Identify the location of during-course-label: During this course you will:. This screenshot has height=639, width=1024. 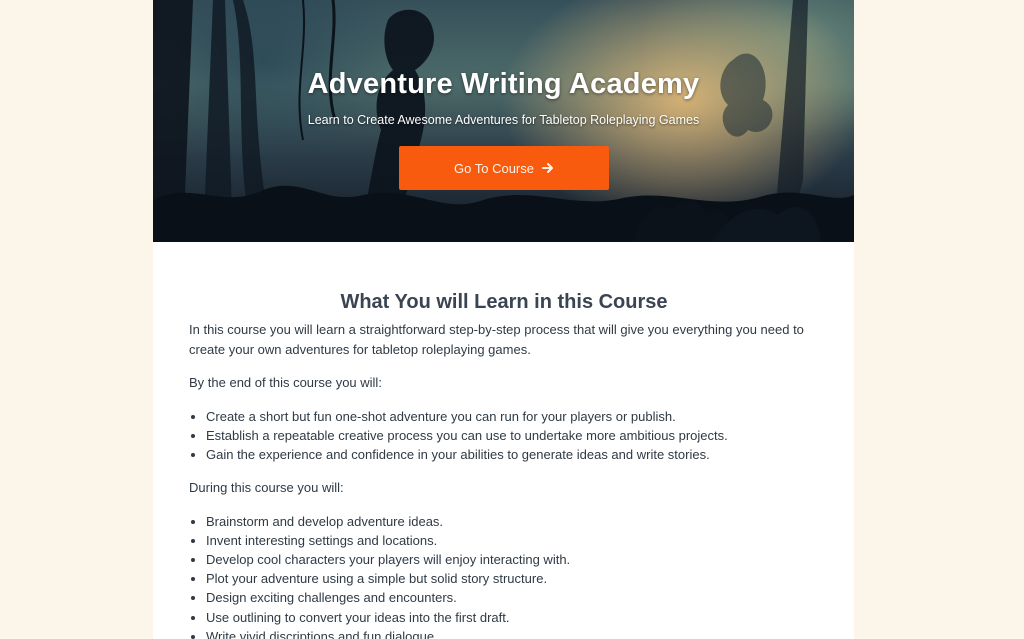
(266, 488).